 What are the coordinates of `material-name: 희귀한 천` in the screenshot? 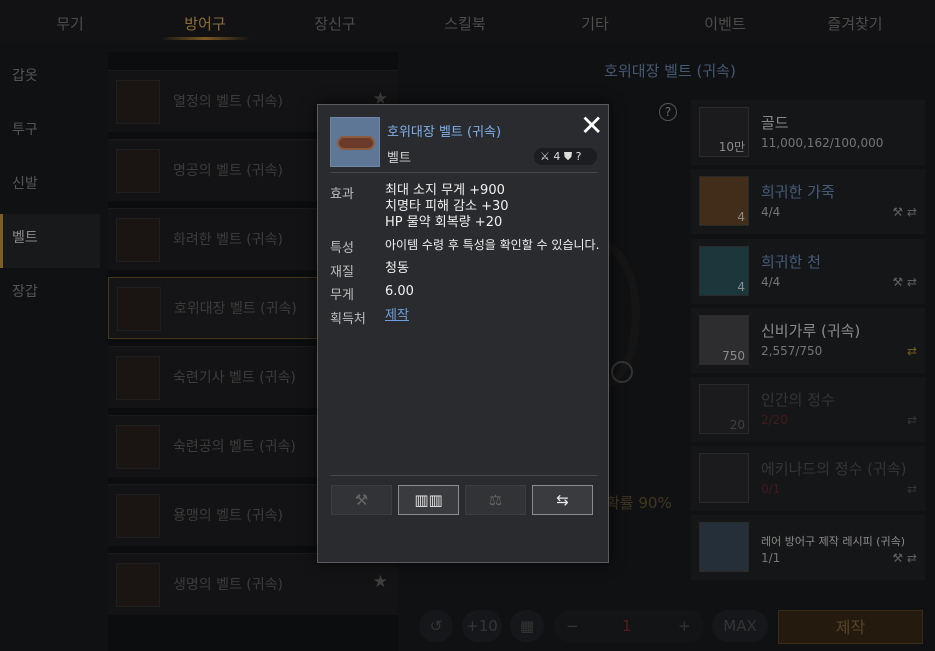 It's located at (791, 262).